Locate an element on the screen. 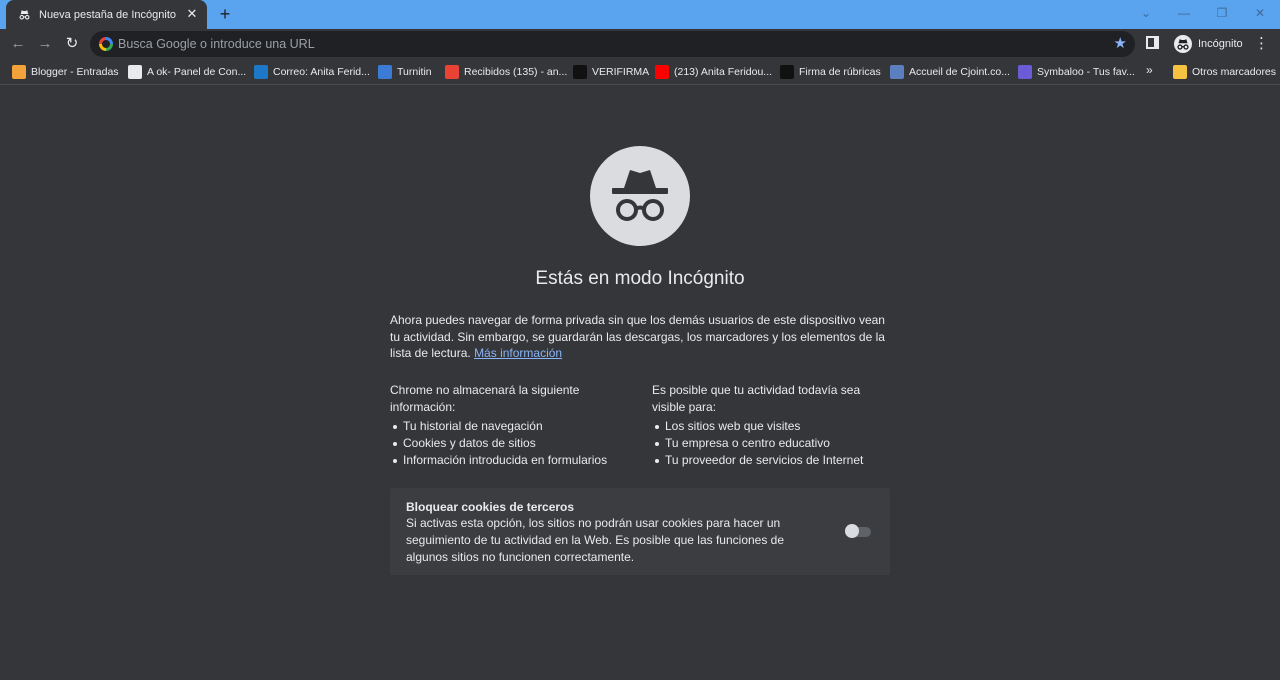 Image resolution: width=1280 pixels, height=680 pixels. list-item: Tu proveedor de servicios de Internet is located at coordinates (772, 460).